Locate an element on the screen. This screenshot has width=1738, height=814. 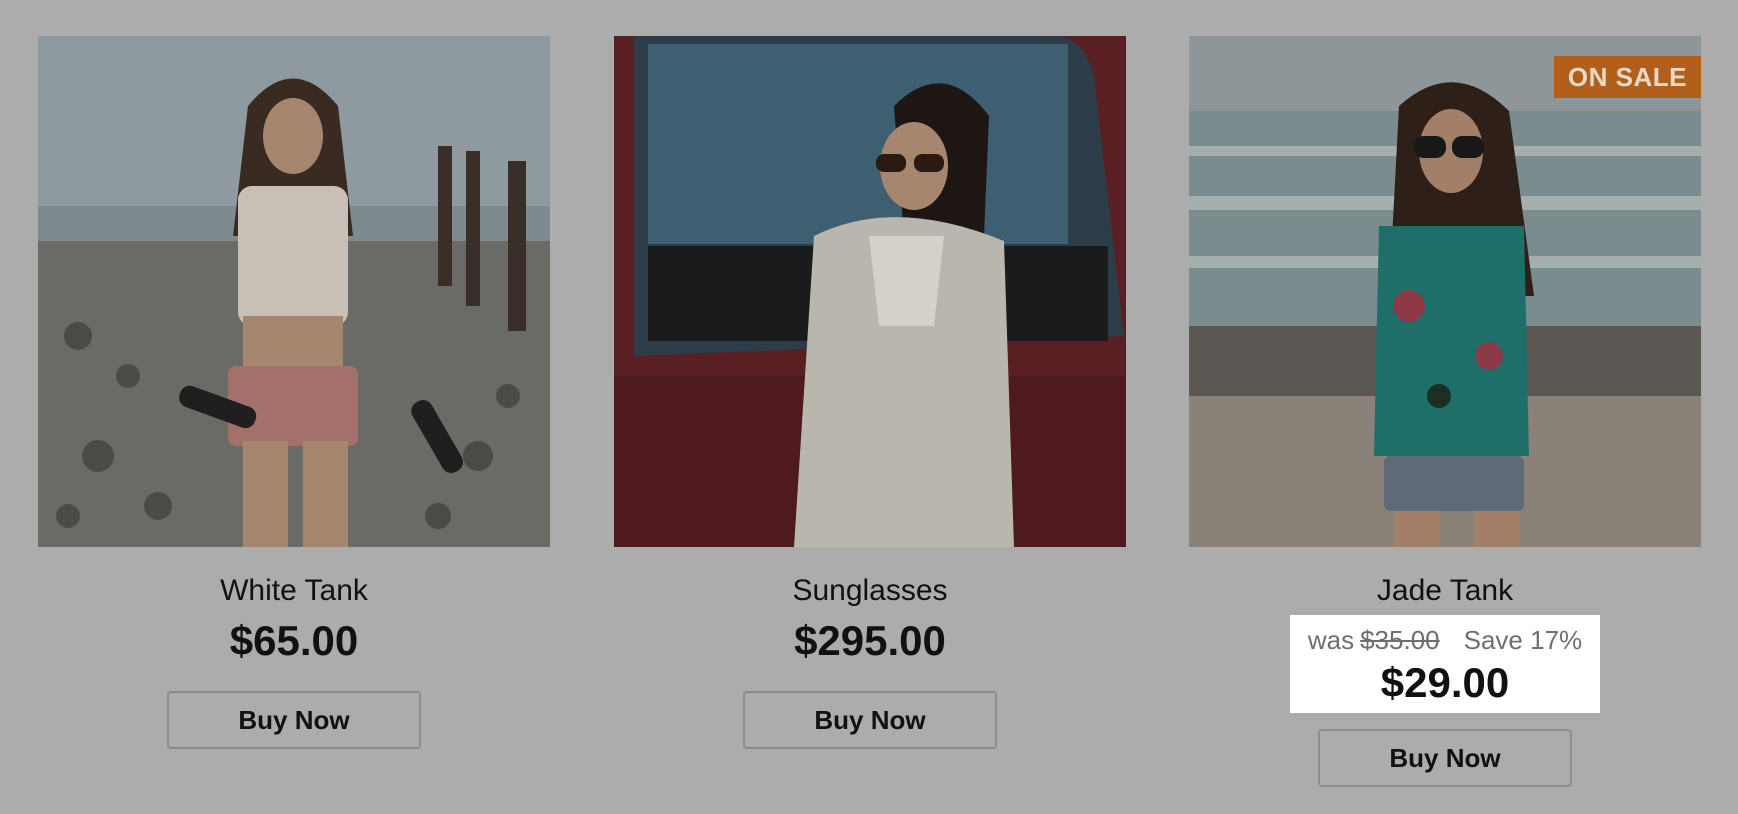
product-name: White Tank is located at coordinates (294, 591).